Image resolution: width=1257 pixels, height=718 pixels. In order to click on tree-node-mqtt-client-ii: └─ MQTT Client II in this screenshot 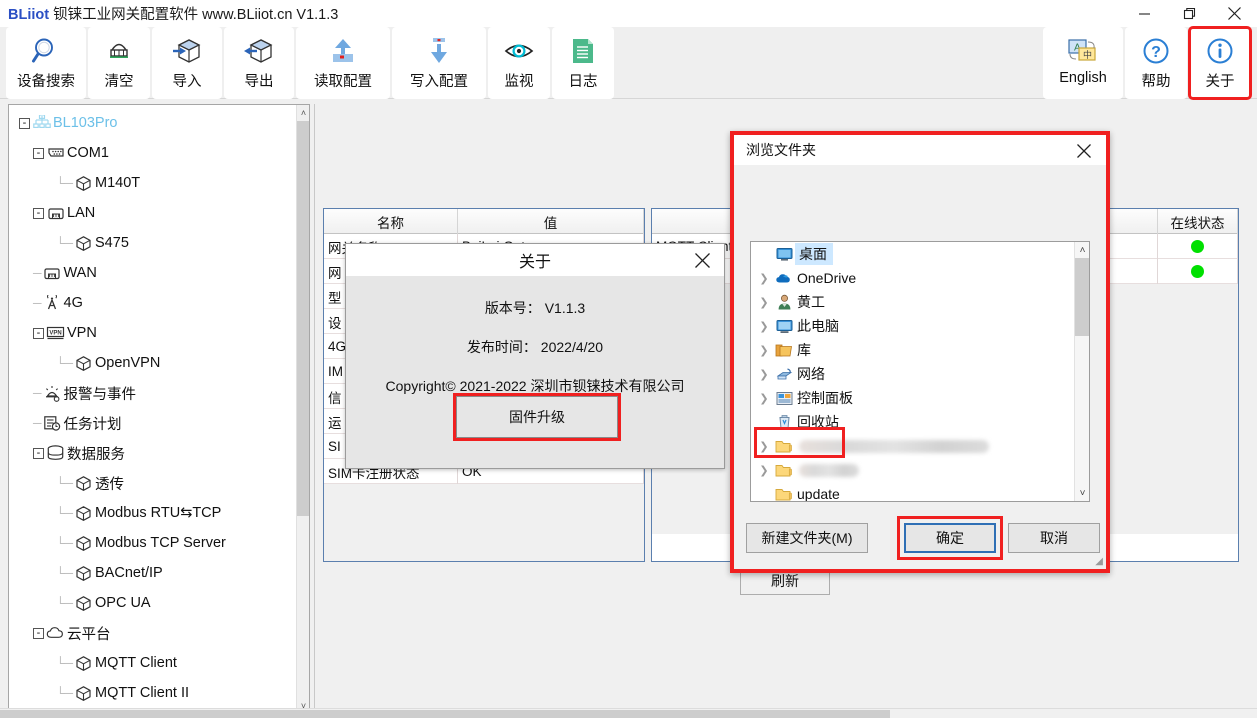, I will do `click(153, 693)`.